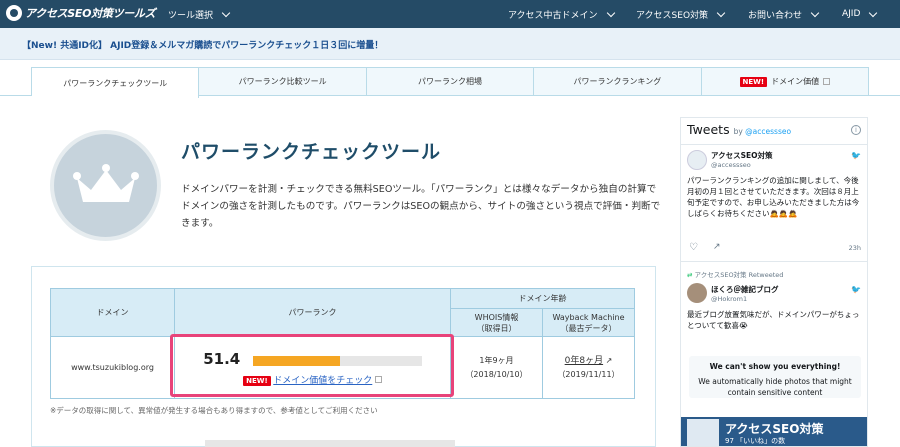 This screenshot has height=447, width=900. What do you see at coordinates (322, 381) in the screenshot?
I see `domain-value-check-link: ドメイン価値をチェック` at bounding box center [322, 381].